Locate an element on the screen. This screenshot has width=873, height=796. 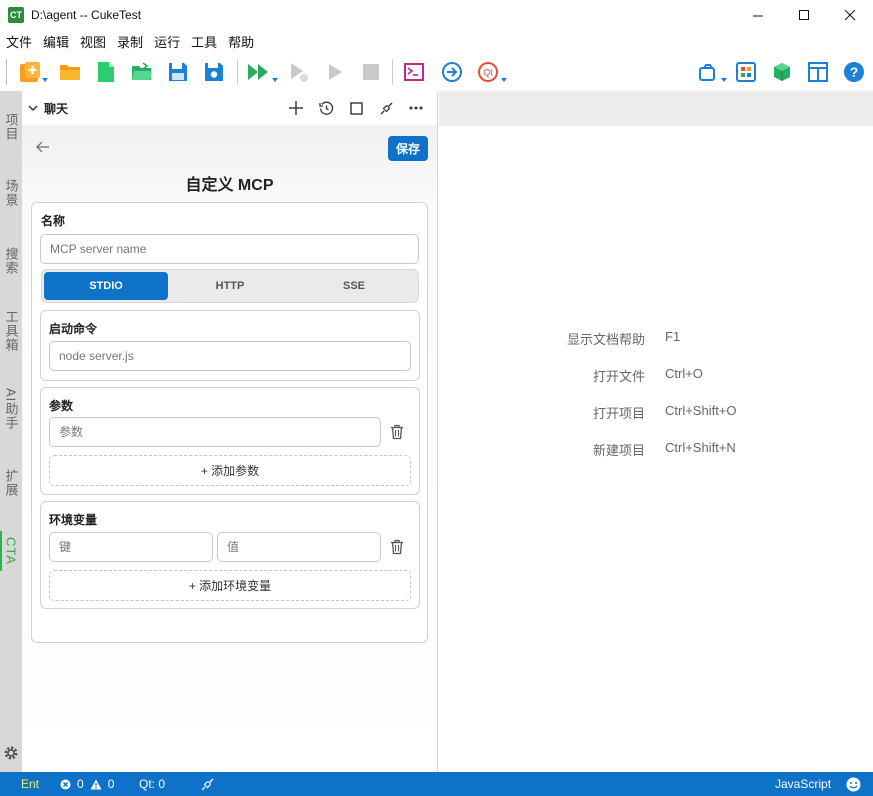
toolbar: Qt ? is located at coordinates (436, 72).